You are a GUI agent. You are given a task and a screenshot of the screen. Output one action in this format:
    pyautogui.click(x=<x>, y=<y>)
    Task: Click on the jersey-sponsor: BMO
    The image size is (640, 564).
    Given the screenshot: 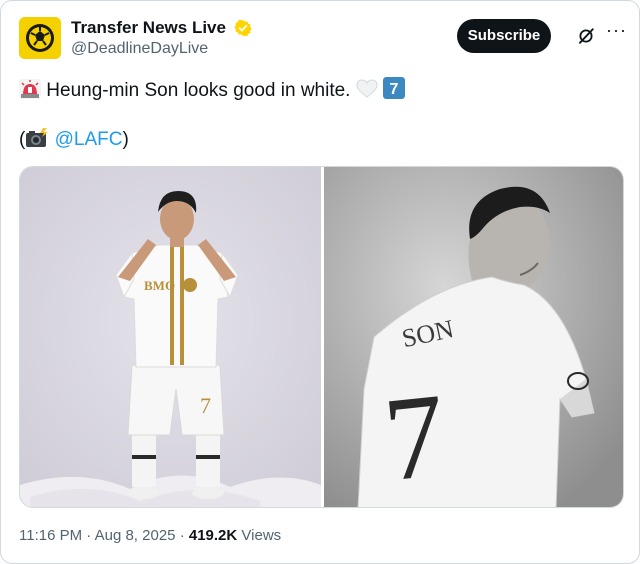 What is the action you would take?
    pyautogui.click(x=159, y=285)
    